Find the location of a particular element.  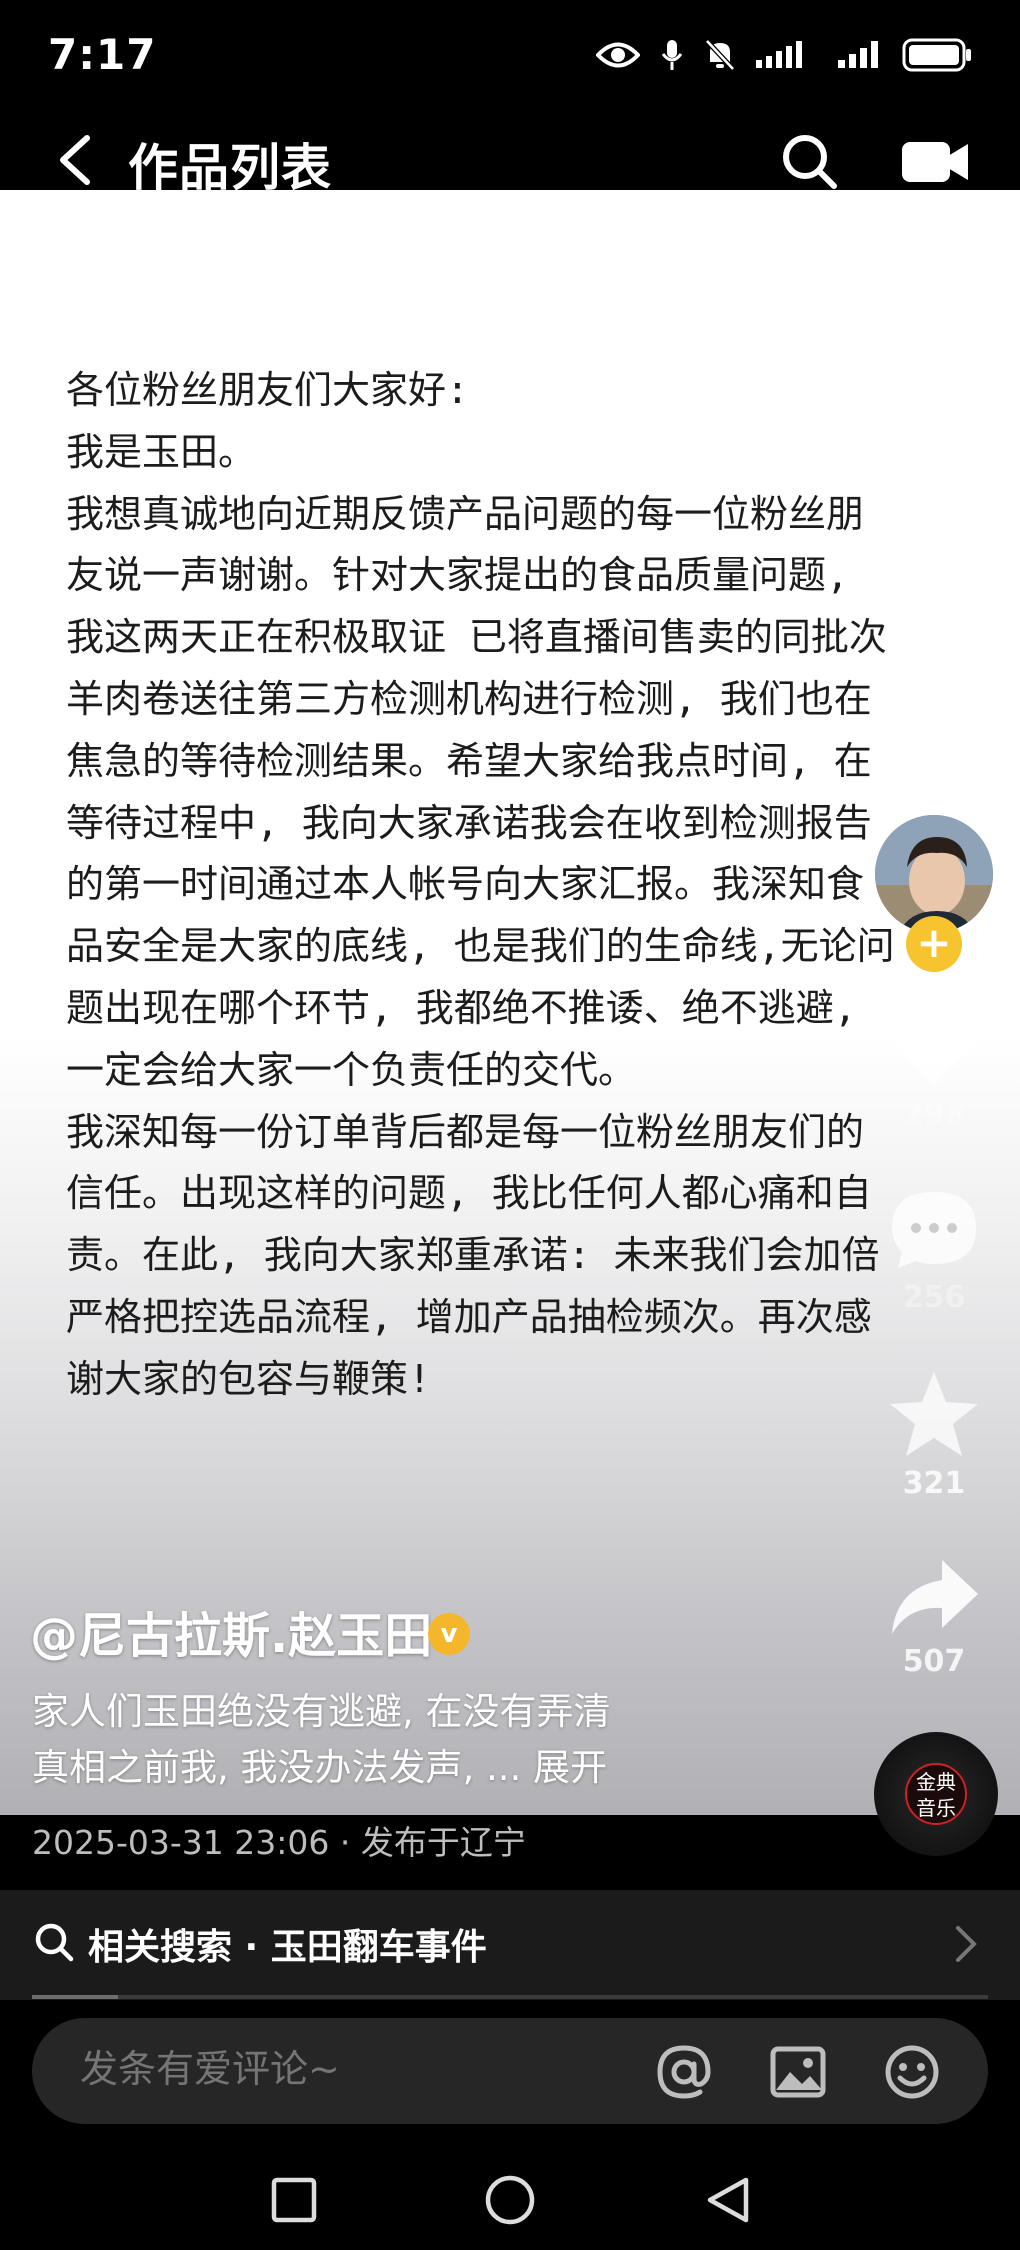

post-meta: 2025-03-31 23:06 · 发布于辽宁 is located at coordinates (279, 1840).